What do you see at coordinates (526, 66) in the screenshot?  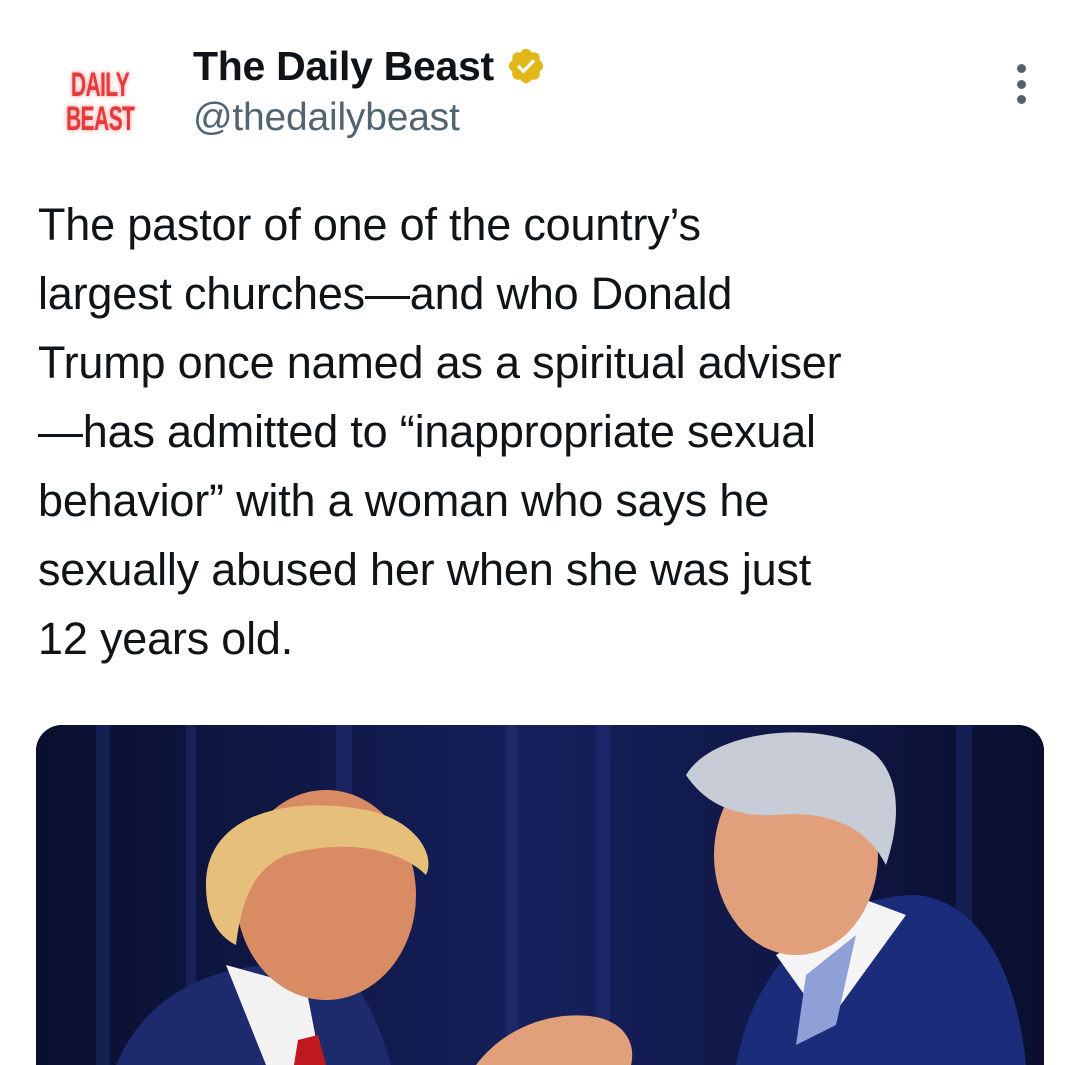 I see `verified-badge-icon` at bounding box center [526, 66].